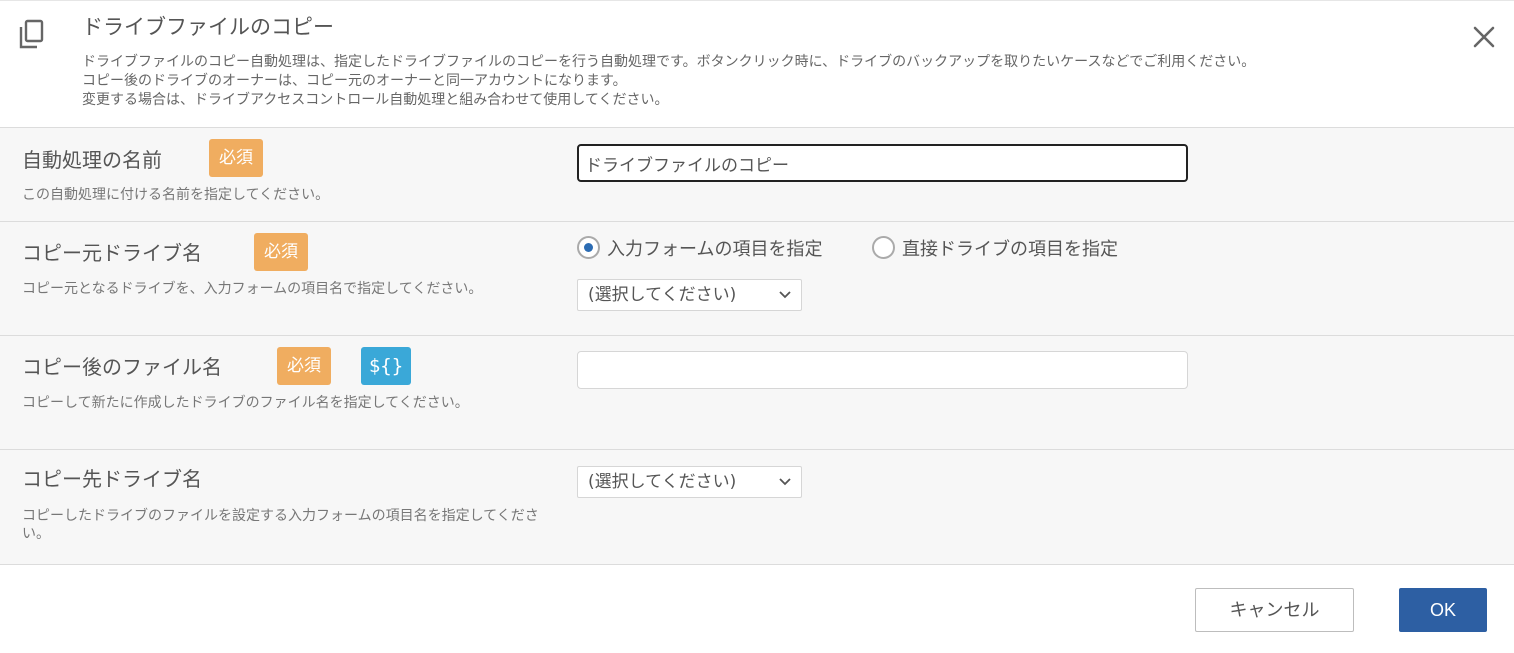  What do you see at coordinates (122, 367) in the screenshot?
I see `field-label: コピー後のファイル名` at bounding box center [122, 367].